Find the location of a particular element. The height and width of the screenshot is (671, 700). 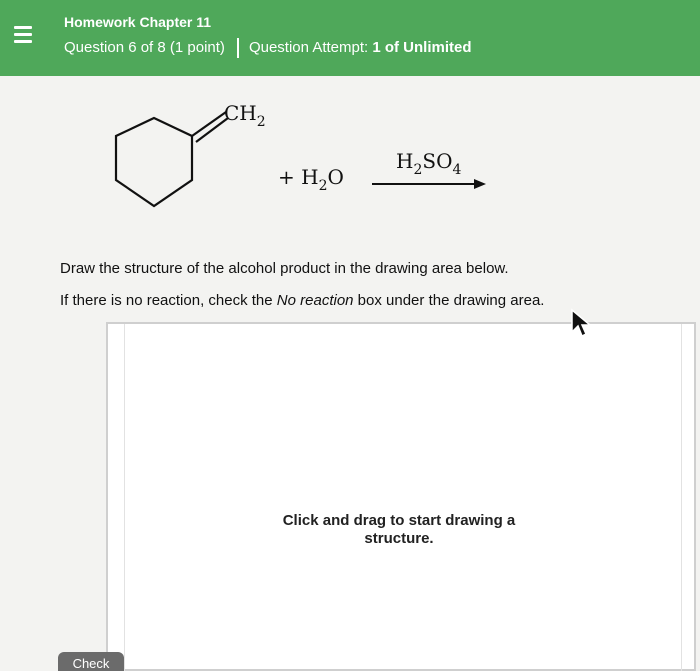

mouse-cursor-icon is located at coordinates (581, 323).